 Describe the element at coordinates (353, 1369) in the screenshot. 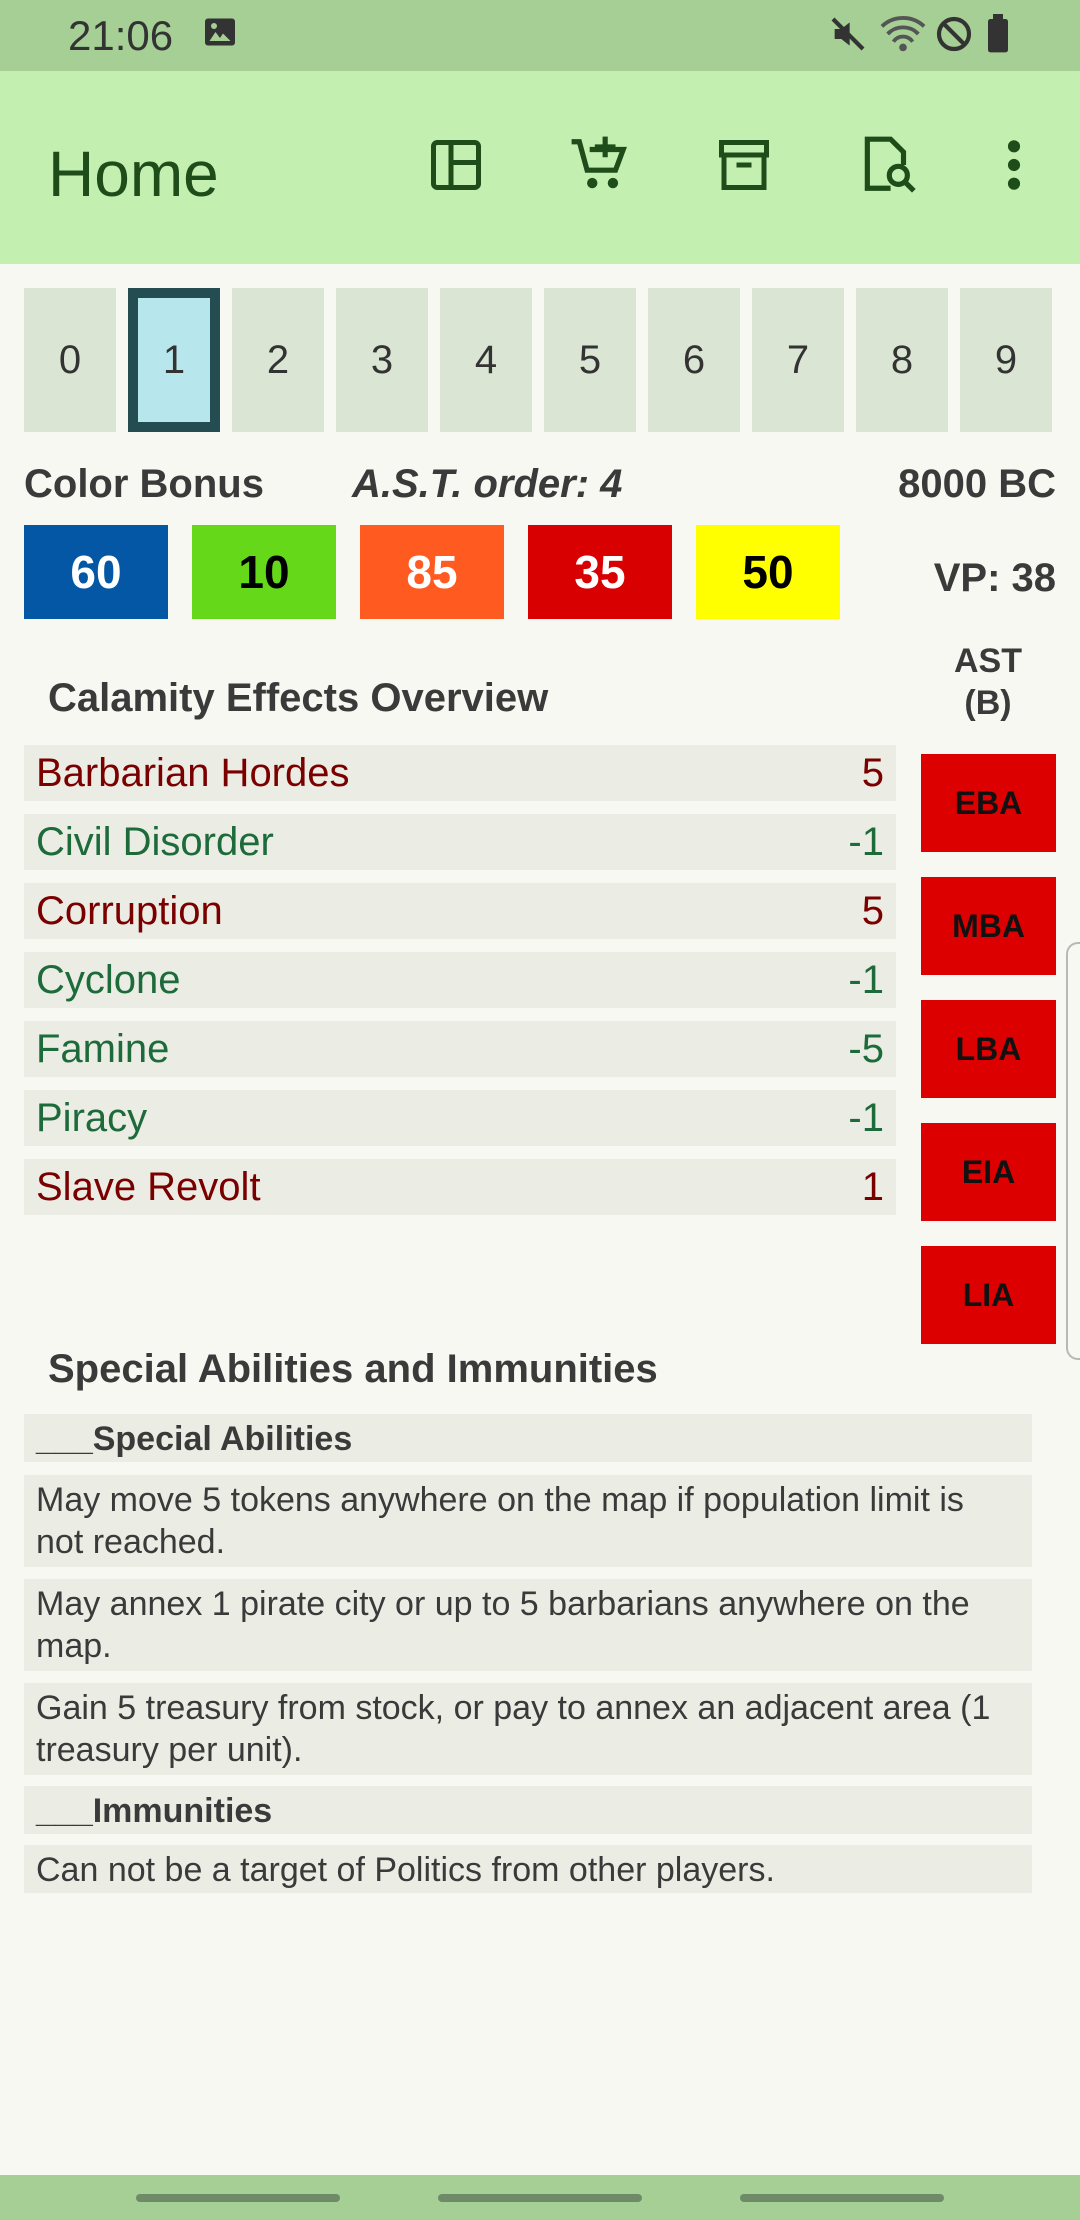

I see `special-section-title: Special Abilities and Immunities` at that location.